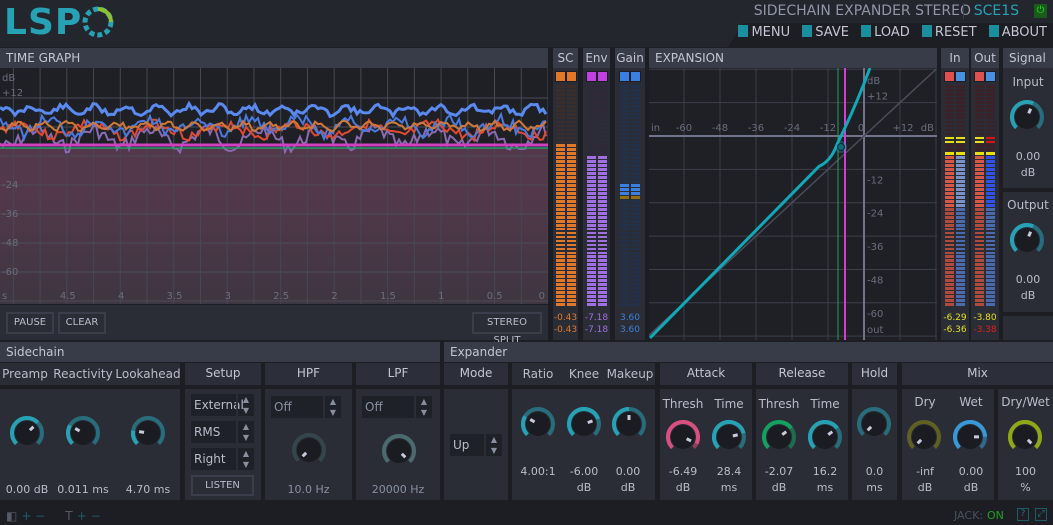  Describe the element at coordinates (1023, 514) in the screenshot. I see `help-icon: ?` at that location.